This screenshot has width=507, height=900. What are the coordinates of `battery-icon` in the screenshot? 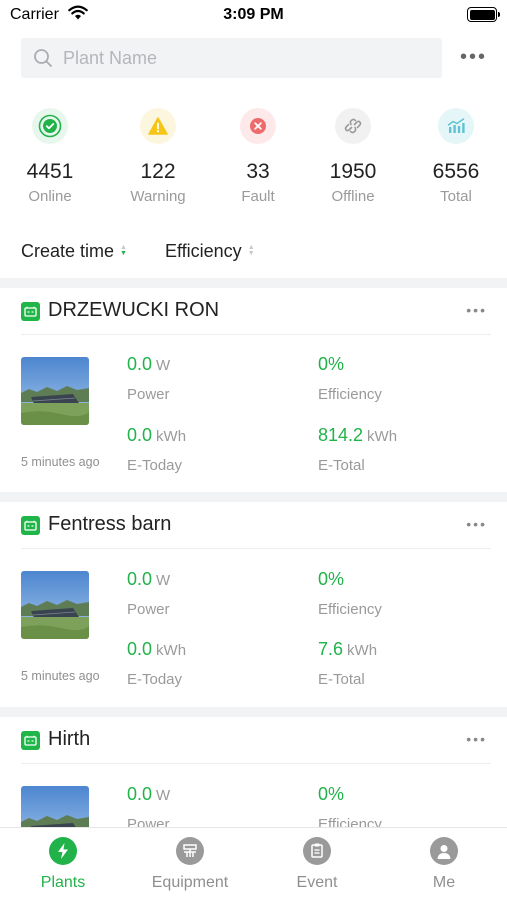 It's located at (483, 14).